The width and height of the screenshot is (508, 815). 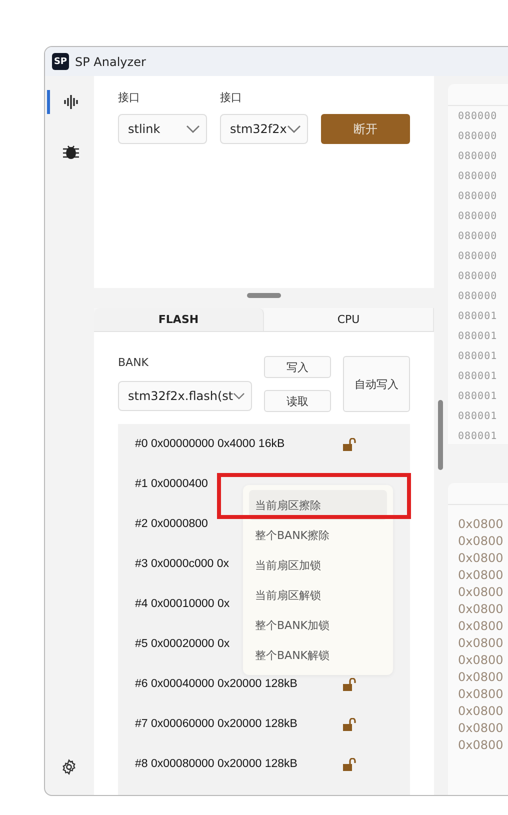 What do you see at coordinates (179, 319) in the screenshot?
I see `tab: FLASH` at bounding box center [179, 319].